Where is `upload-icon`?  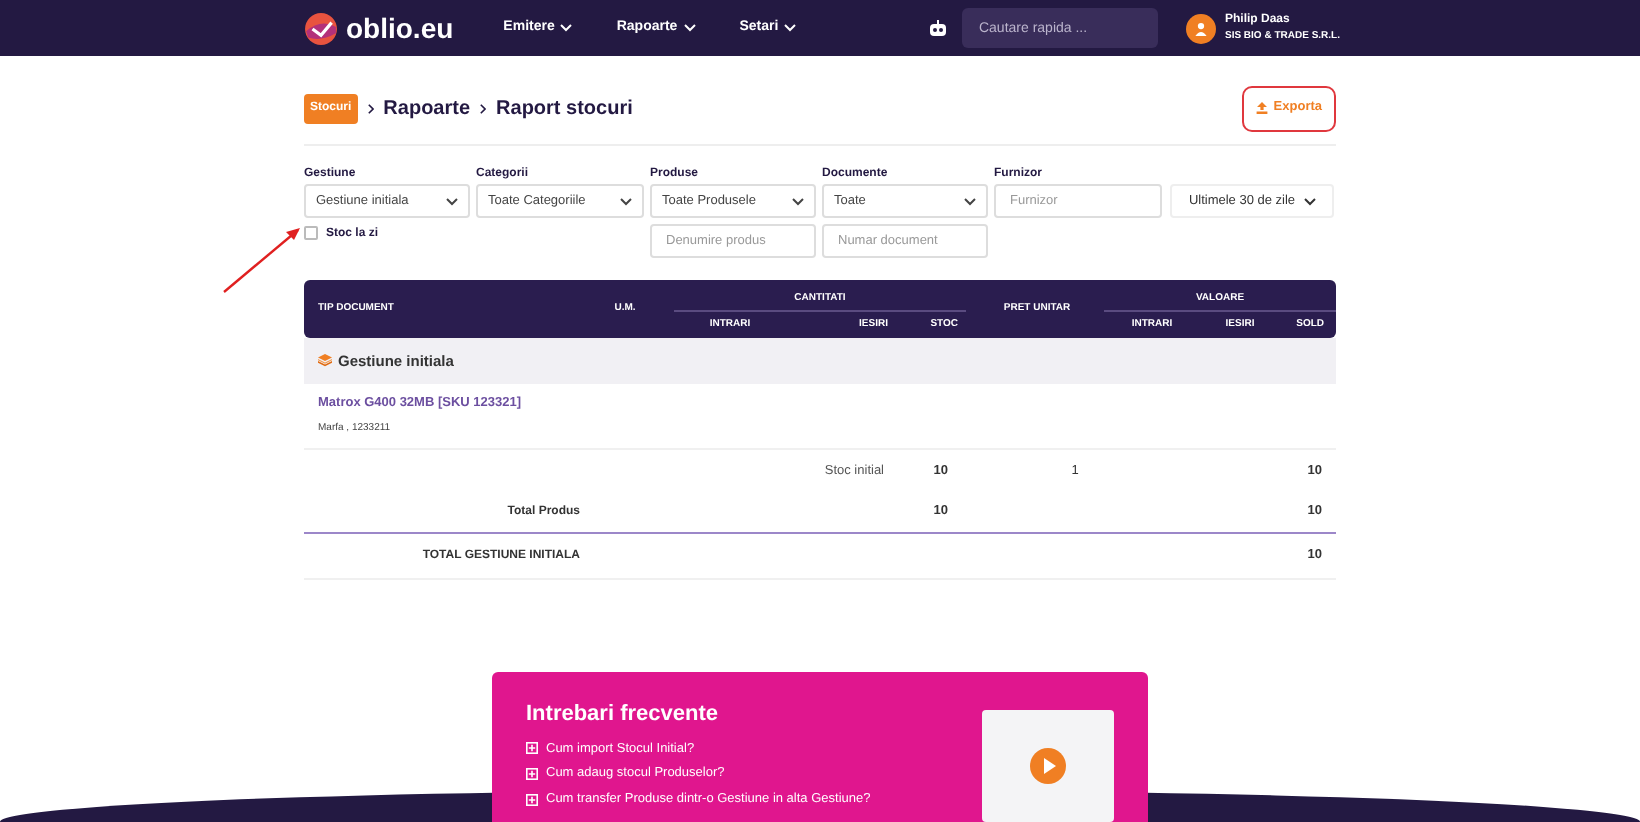
upload-icon is located at coordinates (1261, 108).